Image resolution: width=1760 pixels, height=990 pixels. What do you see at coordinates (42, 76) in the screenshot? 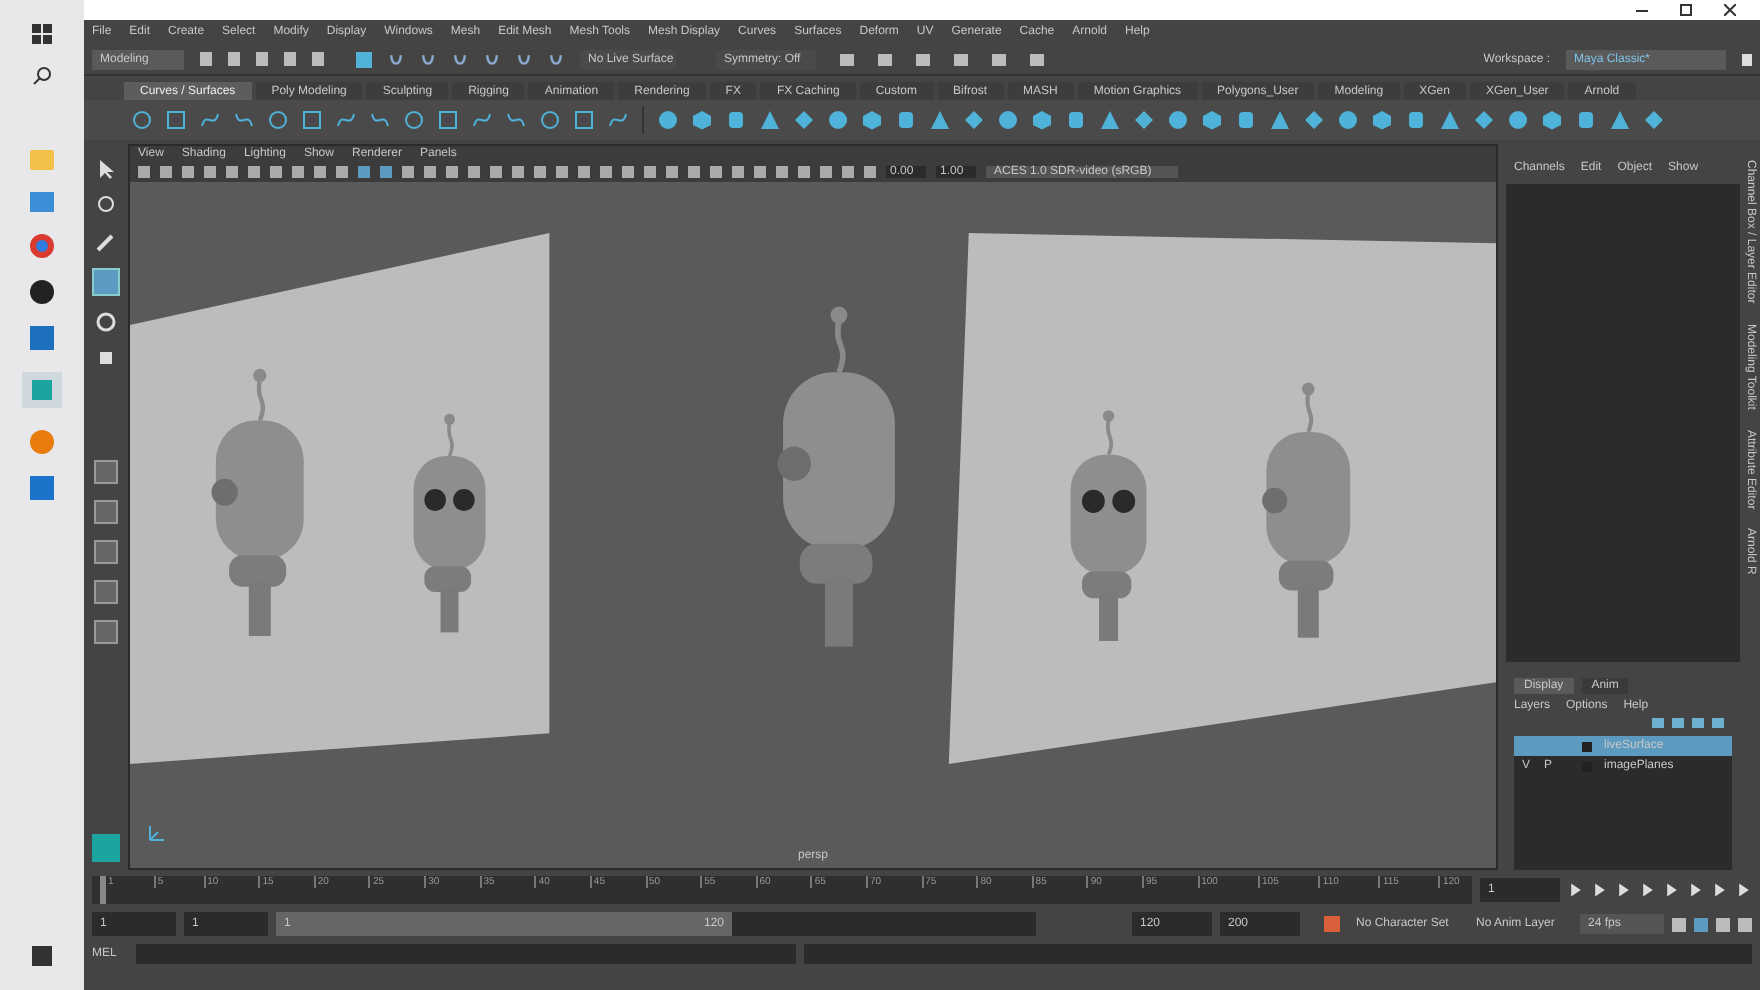
I see `search-icon` at bounding box center [42, 76].